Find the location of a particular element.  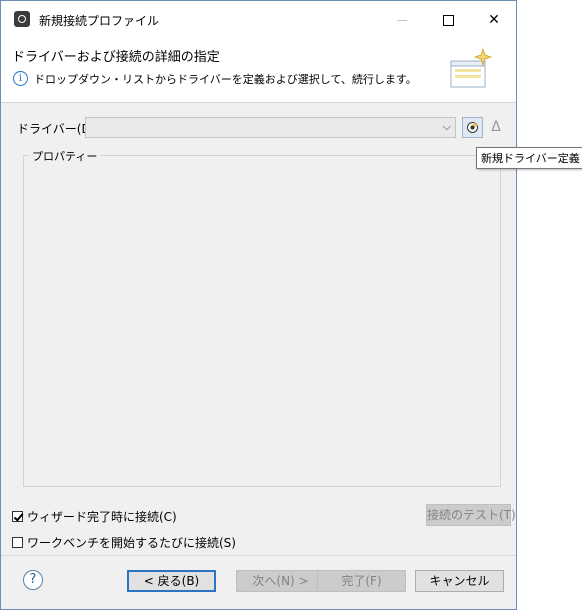

connect-on-finish-option: ウィザード完了時に接続(C) is located at coordinates (94, 516).